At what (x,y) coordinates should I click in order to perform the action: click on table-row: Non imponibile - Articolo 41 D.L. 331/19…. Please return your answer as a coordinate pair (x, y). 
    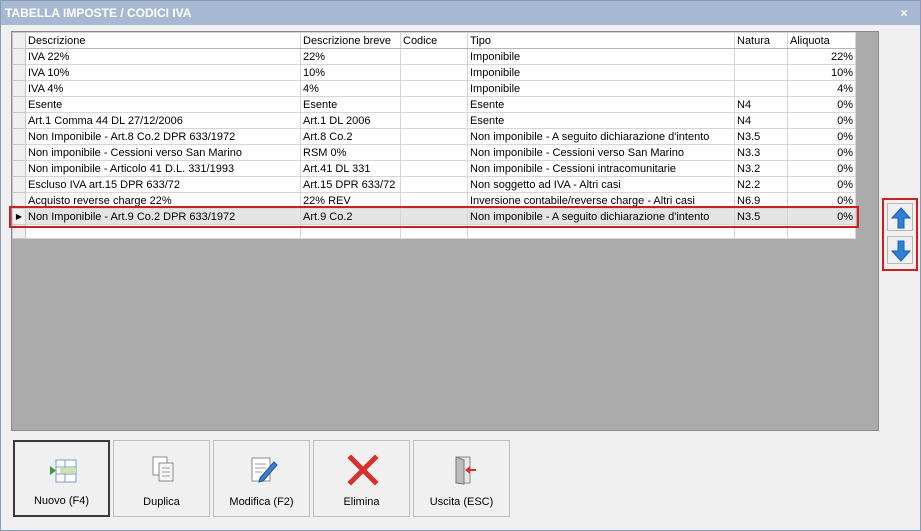
    Looking at the image, I should click on (434, 168).